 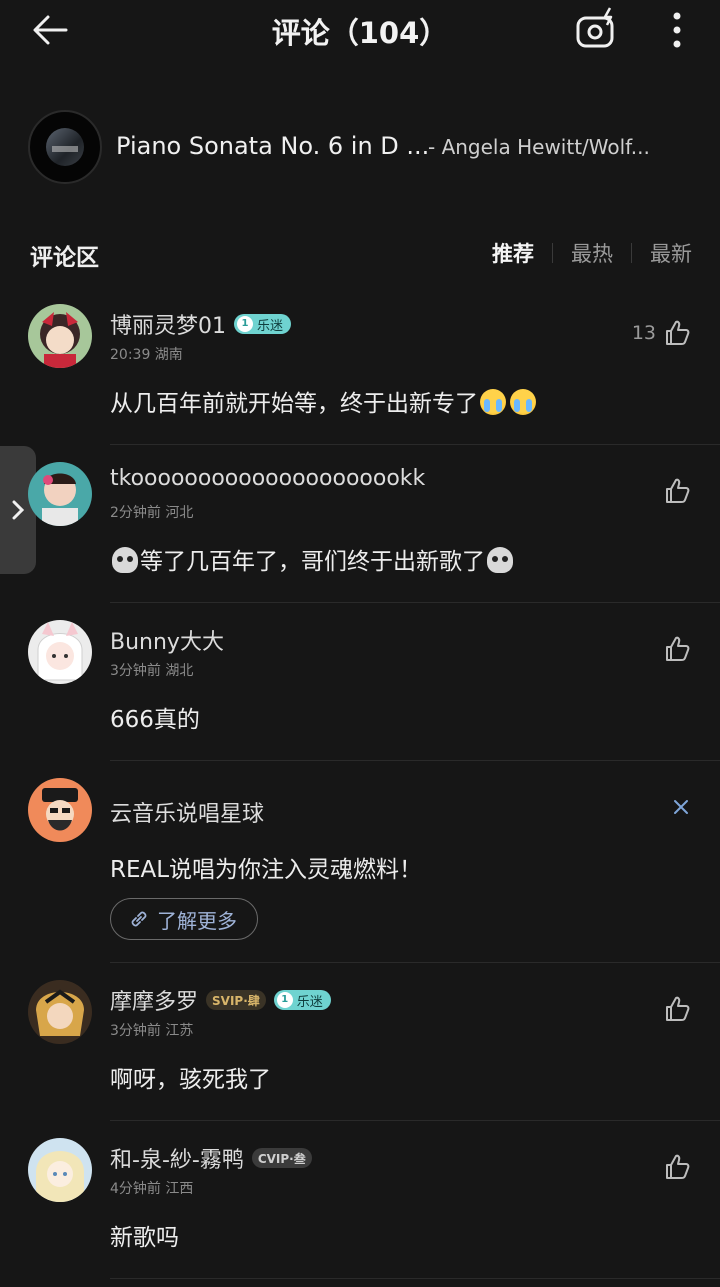 I want to click on comment-meta: 3分钟前 江苏, so click(x=152, y=1031).